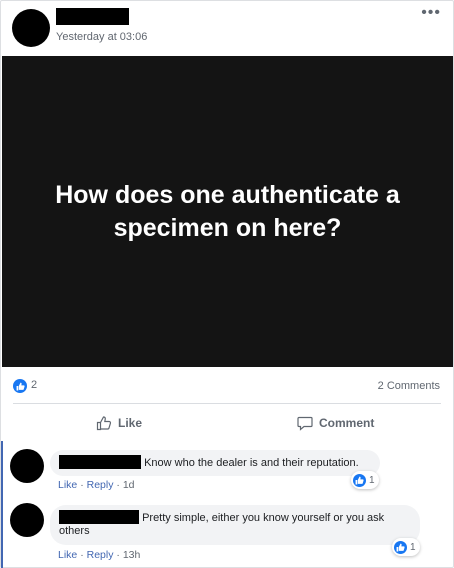  I want to click on comment-button-label: Comment, so click(347, 423).